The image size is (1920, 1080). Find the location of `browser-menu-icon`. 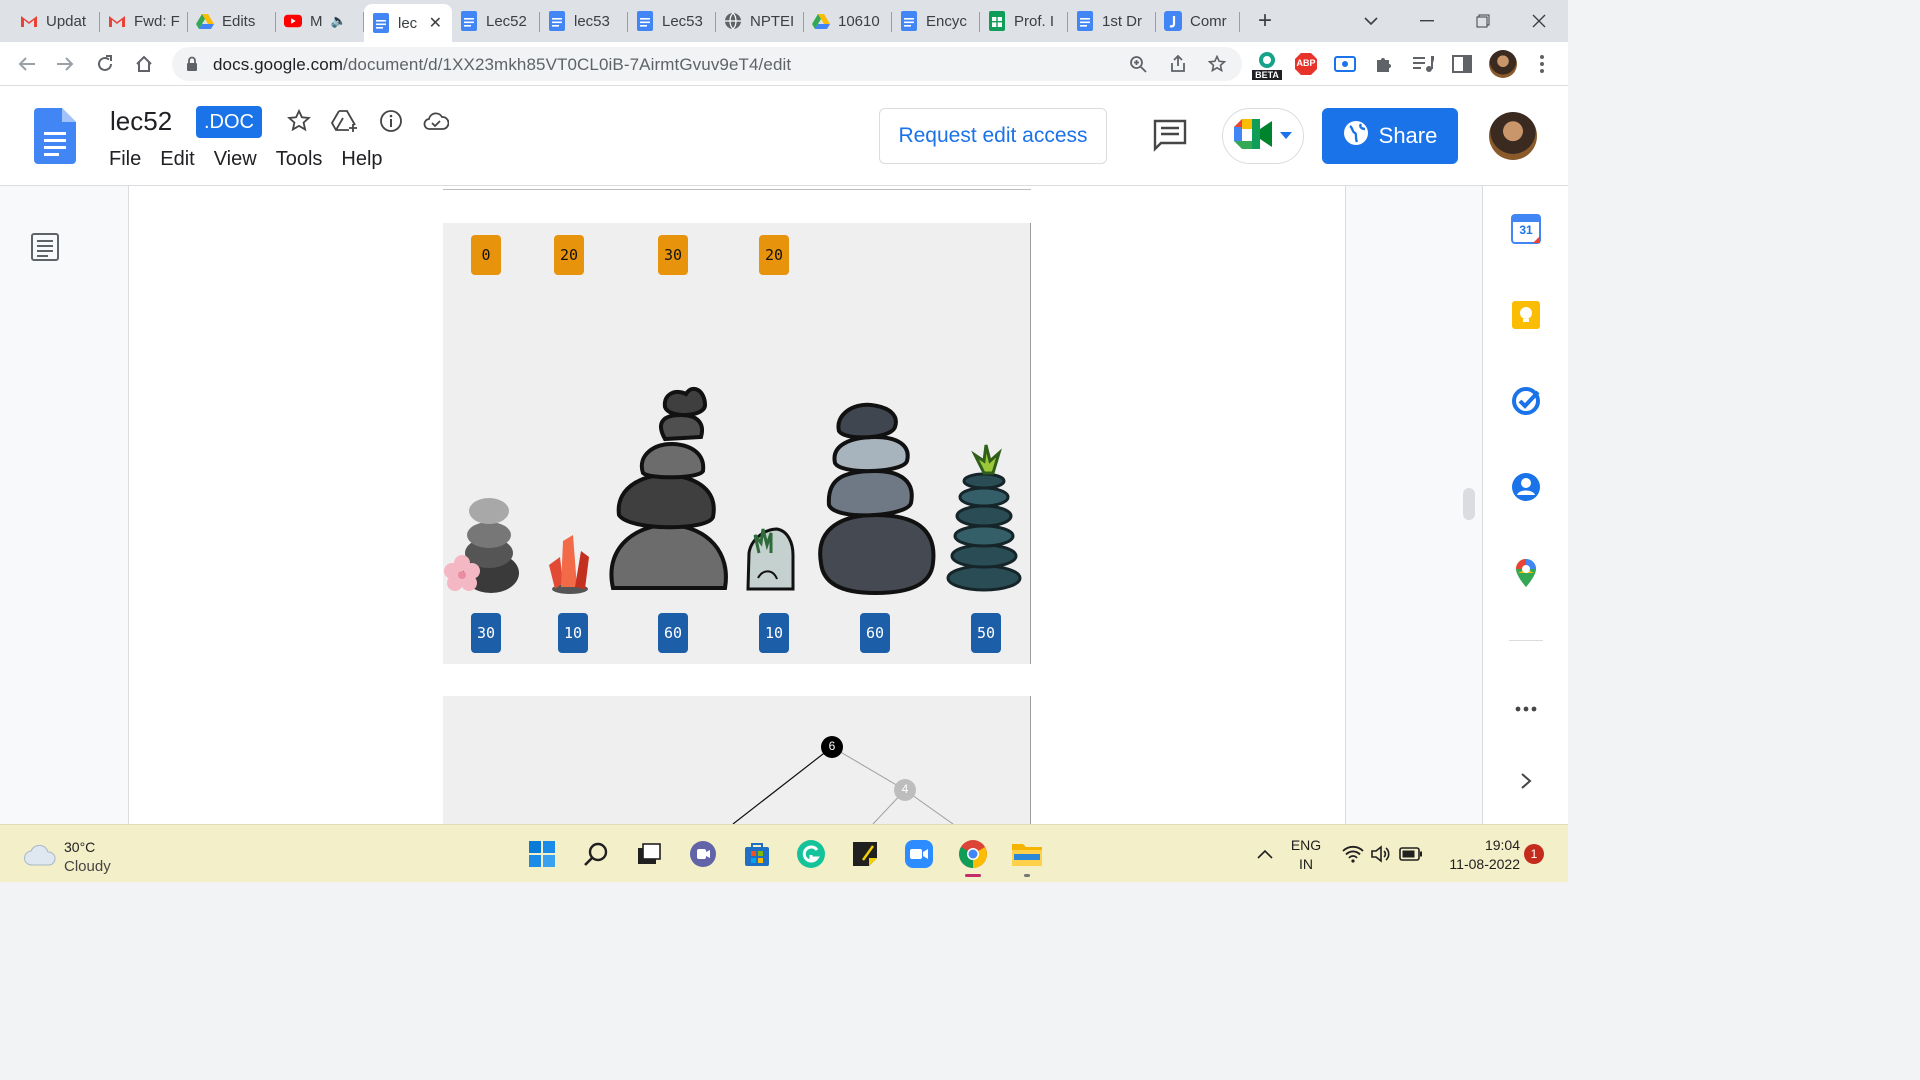

browser-menu-icon is located at coordinates (1542, 64).